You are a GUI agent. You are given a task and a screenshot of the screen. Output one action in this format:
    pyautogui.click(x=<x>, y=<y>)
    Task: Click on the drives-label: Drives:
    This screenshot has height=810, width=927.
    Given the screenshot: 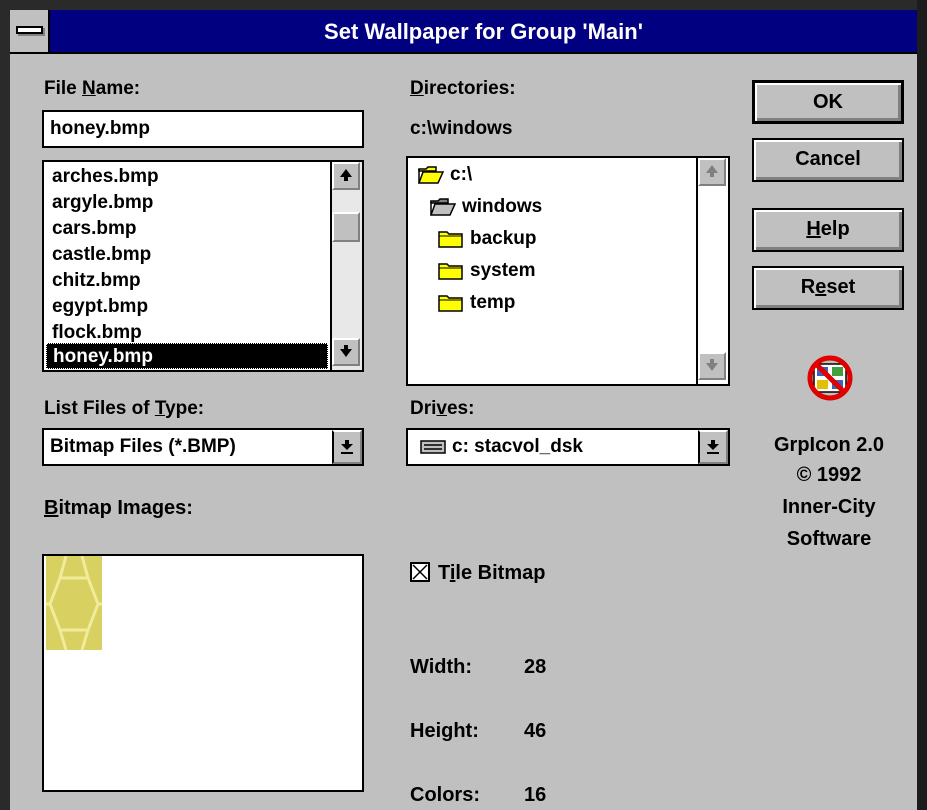 What is the action you would take?
    pyautogui.click(x=442, y=409)
    